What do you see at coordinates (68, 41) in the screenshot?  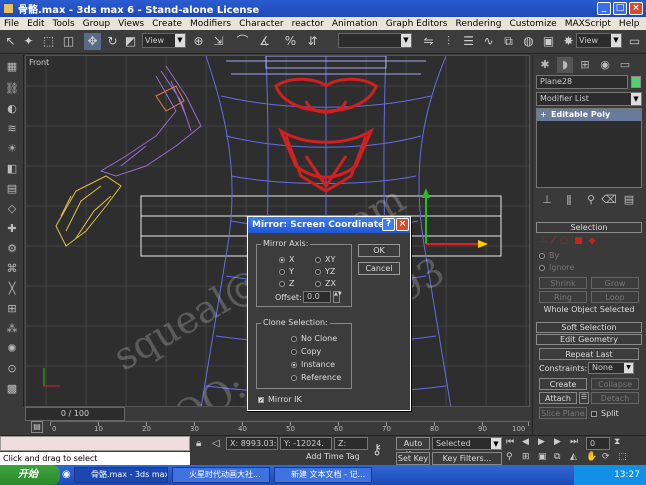 I see `window-crossing-icon: ◫` at bounding box center [68, 41].